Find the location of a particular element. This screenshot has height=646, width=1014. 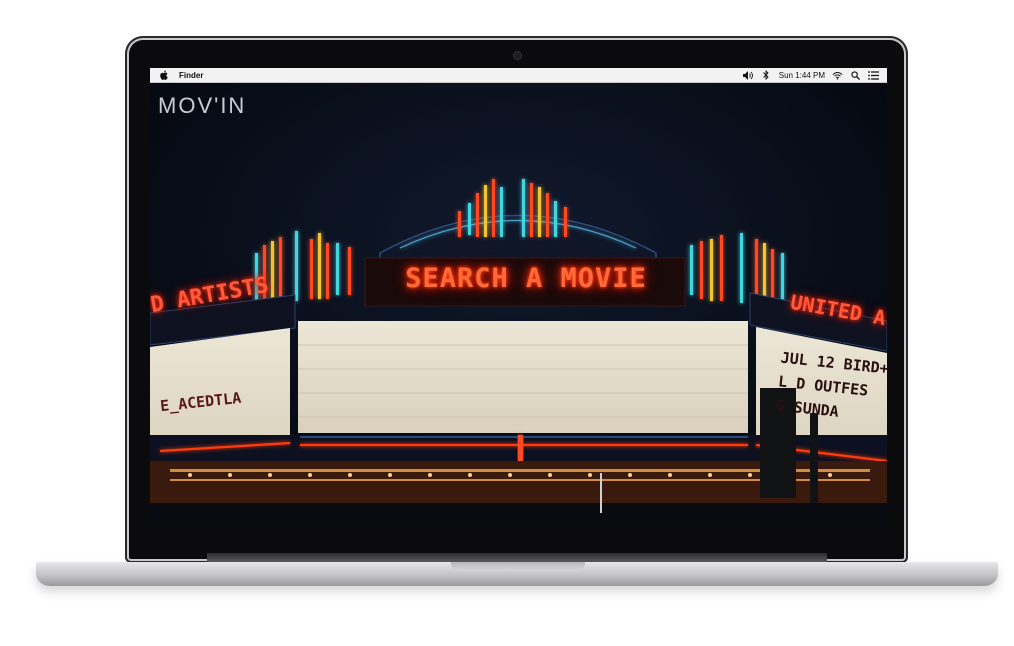

notification-center-icon is located at coordinates (873, 75).